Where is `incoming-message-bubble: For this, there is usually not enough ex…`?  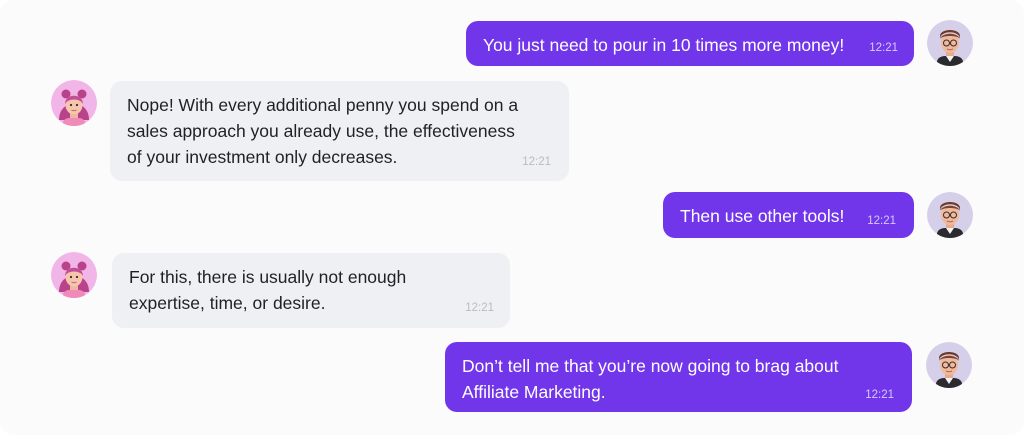 incoming-message-bubble: For this, there is usually not enough ex… is located at coordinates (311, 290).